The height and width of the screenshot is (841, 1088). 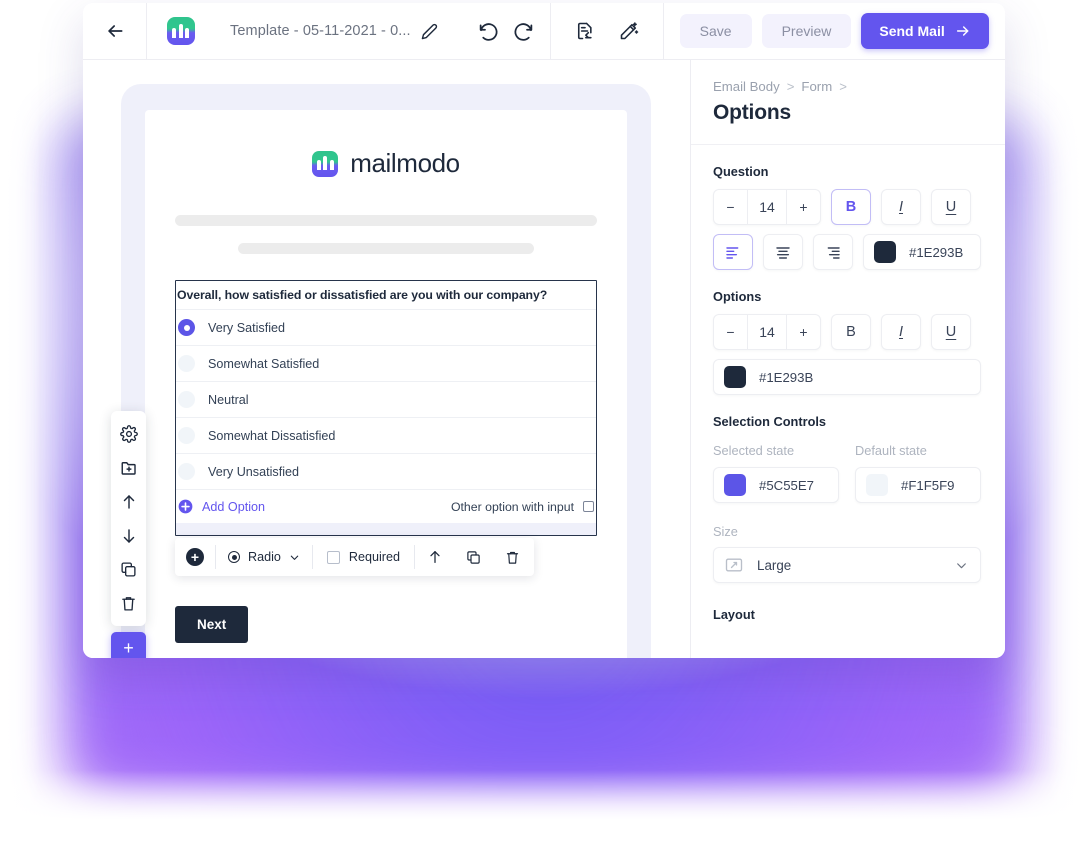 I want to click on arrow-left-icon, so click(x=114, y=31).